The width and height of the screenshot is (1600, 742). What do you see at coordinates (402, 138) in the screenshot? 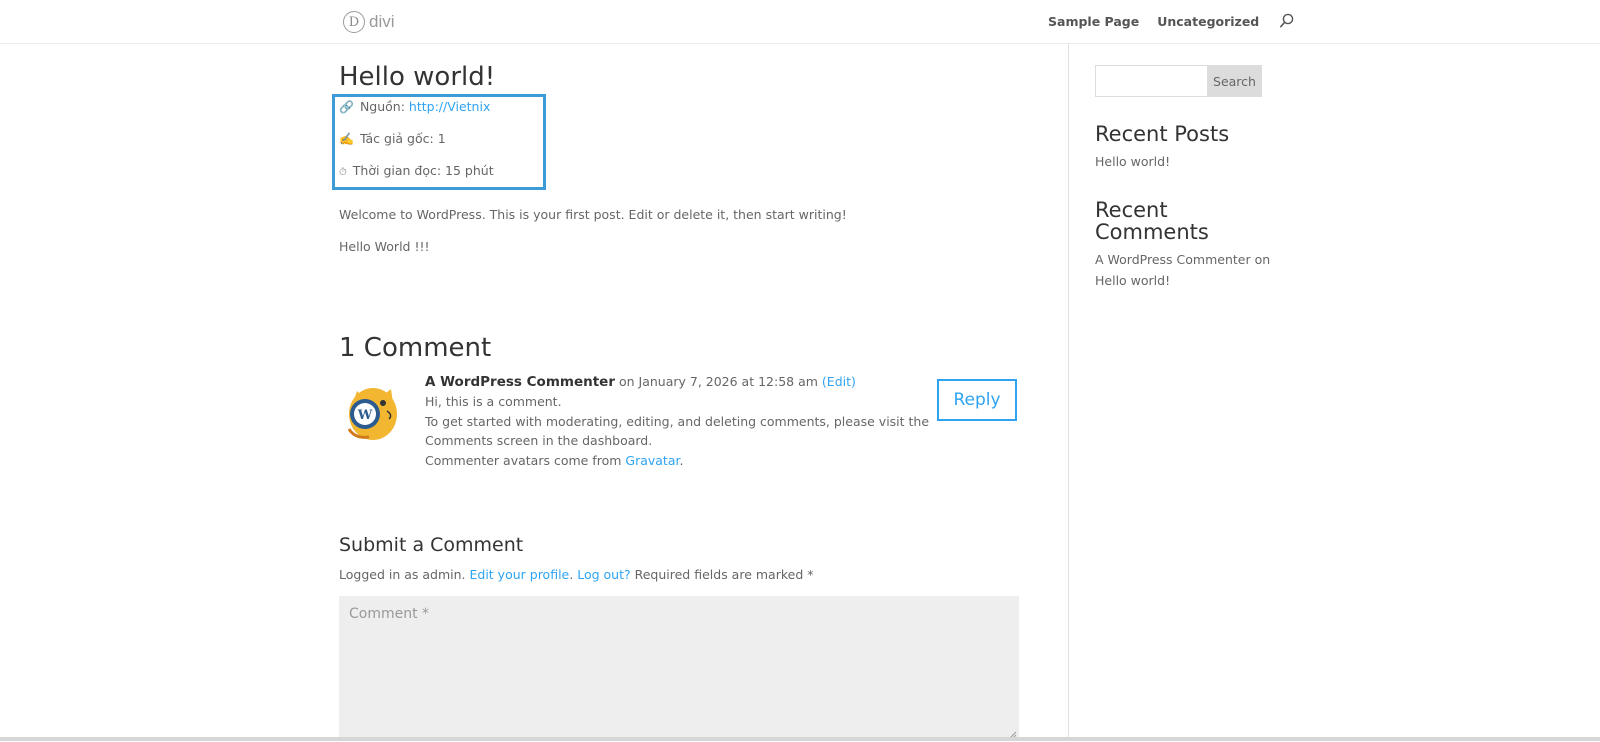
I see `meta-author-text: Tác giả gốc: 1` at bounding box center [402, 138].